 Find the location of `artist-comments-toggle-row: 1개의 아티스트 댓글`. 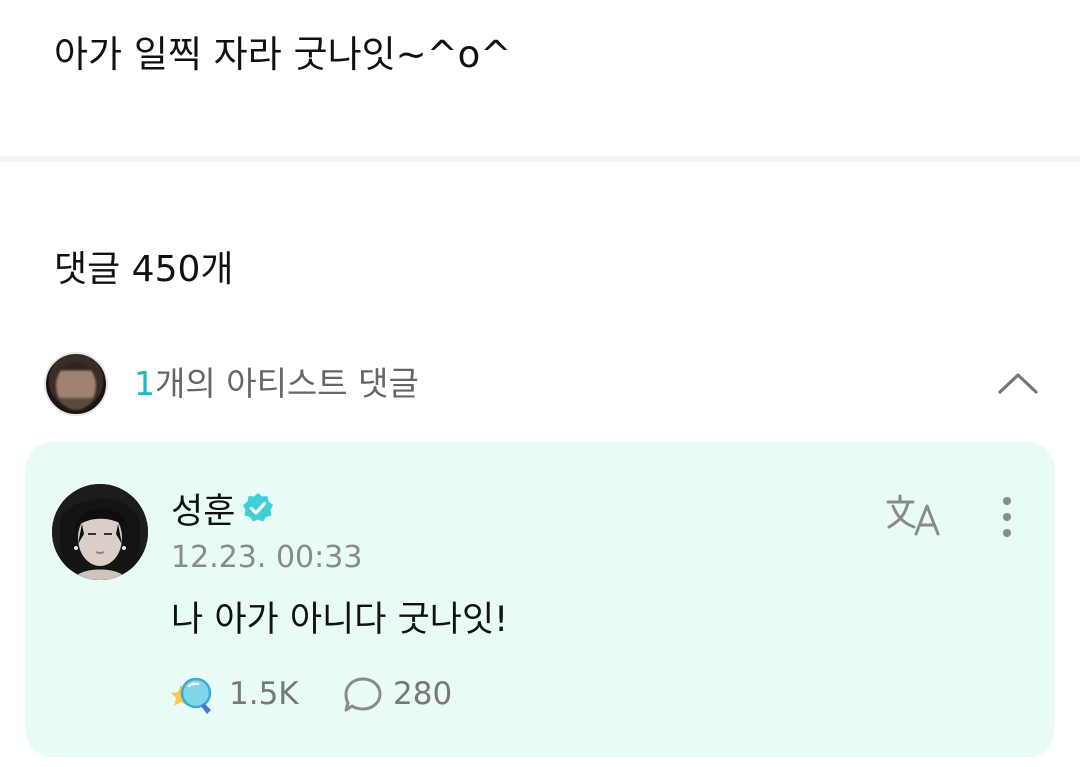

artist-comments-toggle-row: 1개의 아티스트 댓글 is located at coordinates (540, 384).